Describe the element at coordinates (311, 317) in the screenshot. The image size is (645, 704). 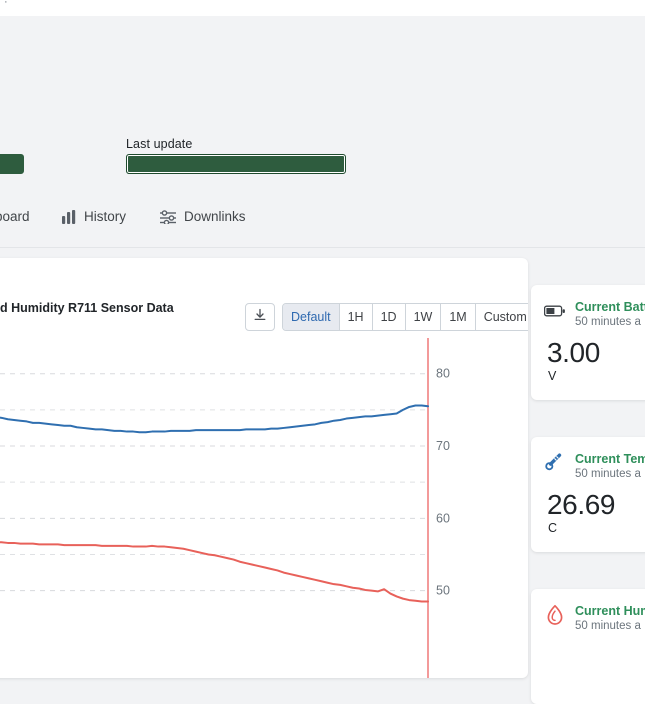
I see `range-default: Default` at that location.